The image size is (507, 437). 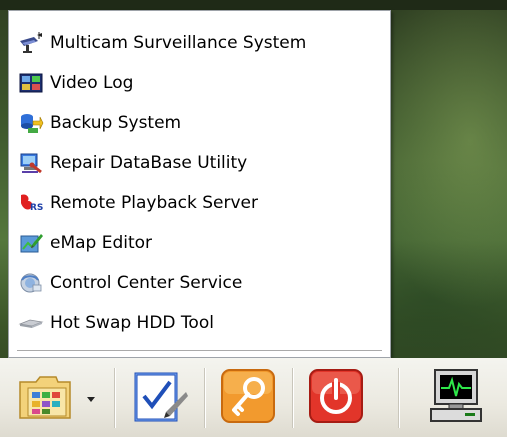 What do you see at coordinates (149, 163) in the screenshot?
I see `menu-item-label: Repair DataBase Utility` at bounding box center [149, 163].